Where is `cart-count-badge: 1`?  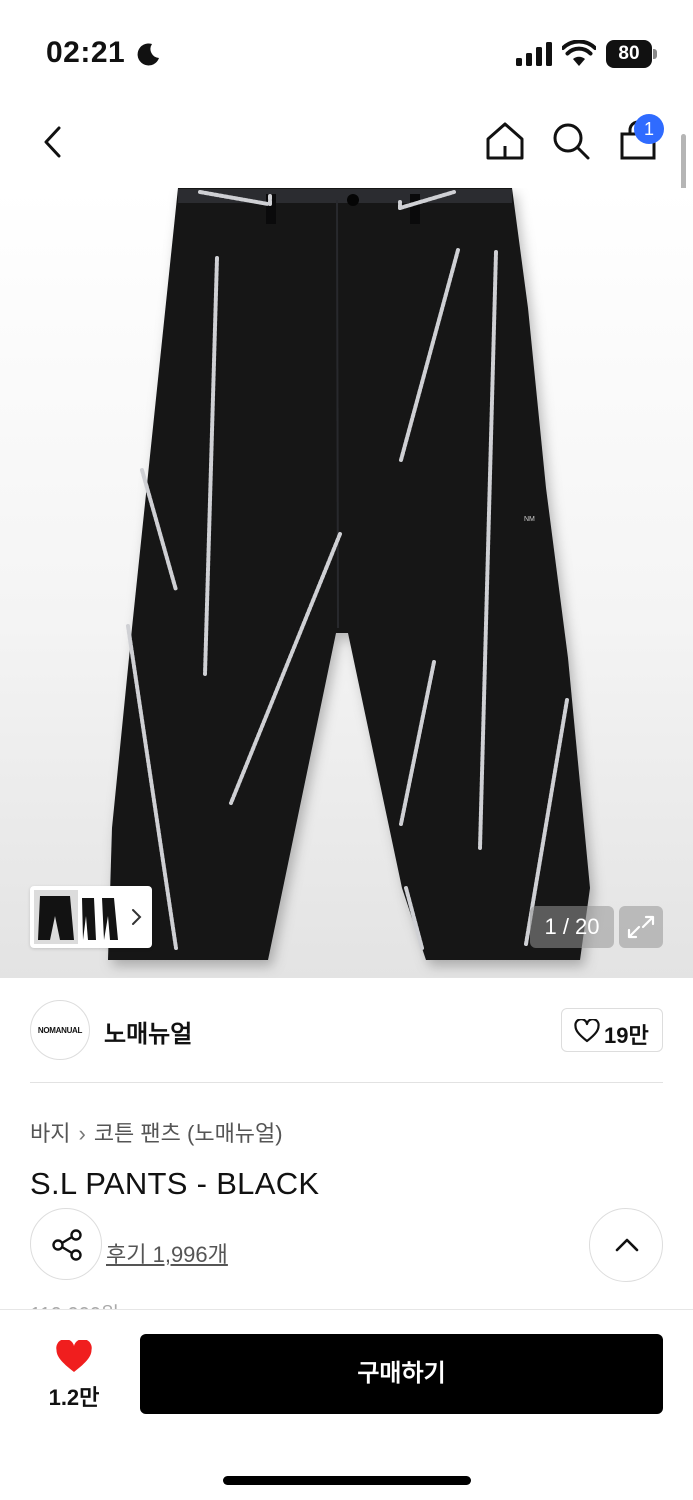
cart-count-badge: 1 is located at coordinates (649, 129).